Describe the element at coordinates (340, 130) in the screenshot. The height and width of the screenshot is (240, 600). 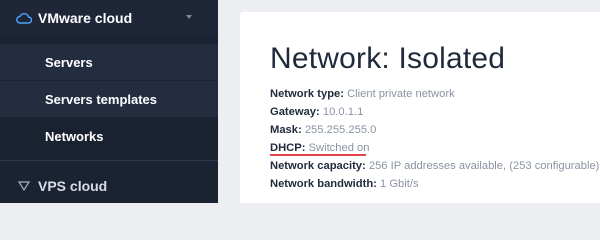
I see `info-value: 255.255.255.0` at that location.